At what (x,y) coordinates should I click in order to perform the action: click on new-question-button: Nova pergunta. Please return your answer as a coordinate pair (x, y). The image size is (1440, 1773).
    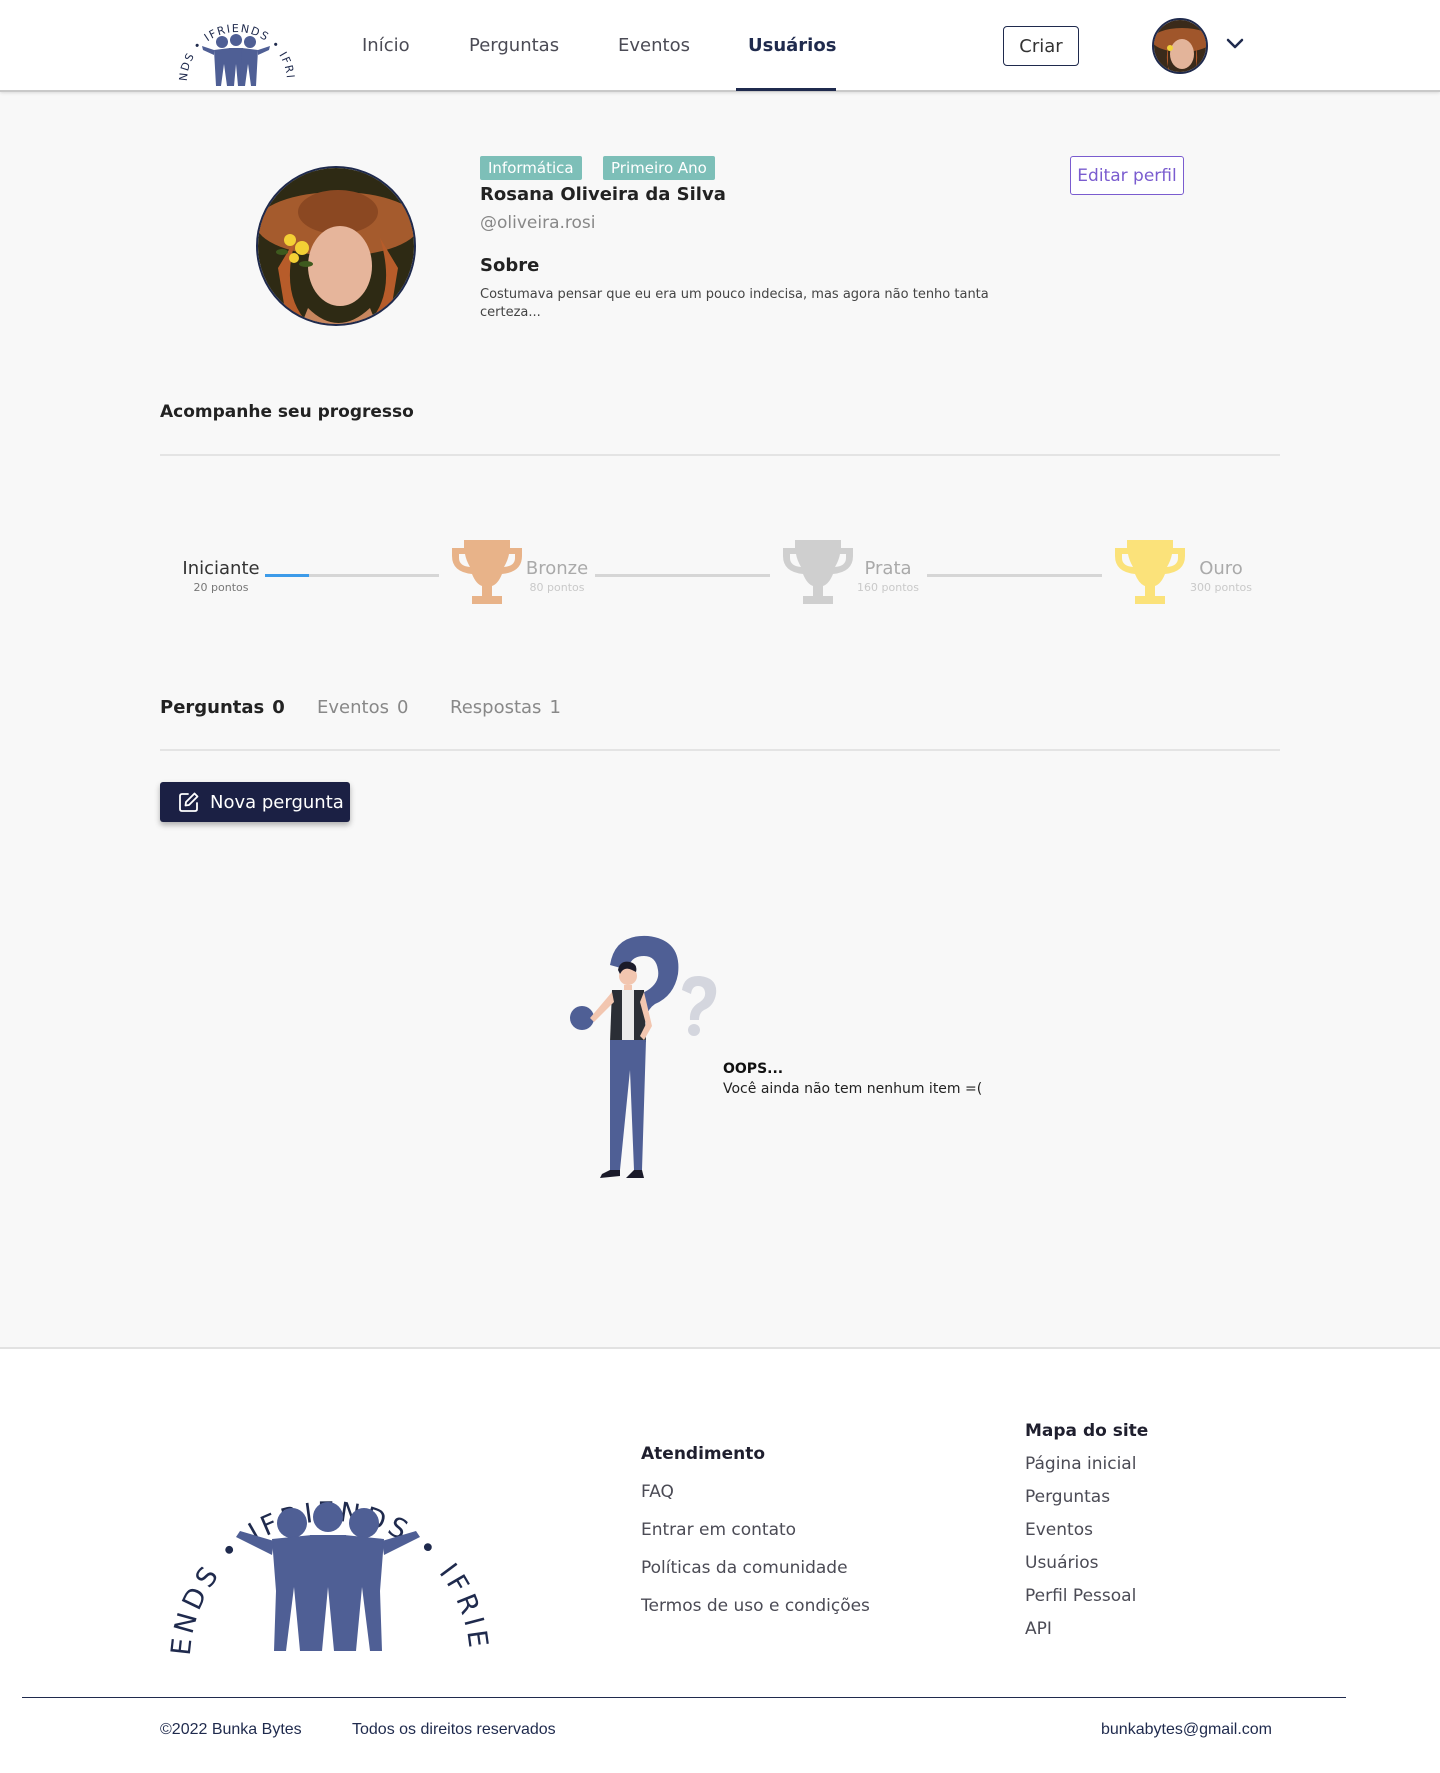
    Looking at the image, I should click on (255, 802).